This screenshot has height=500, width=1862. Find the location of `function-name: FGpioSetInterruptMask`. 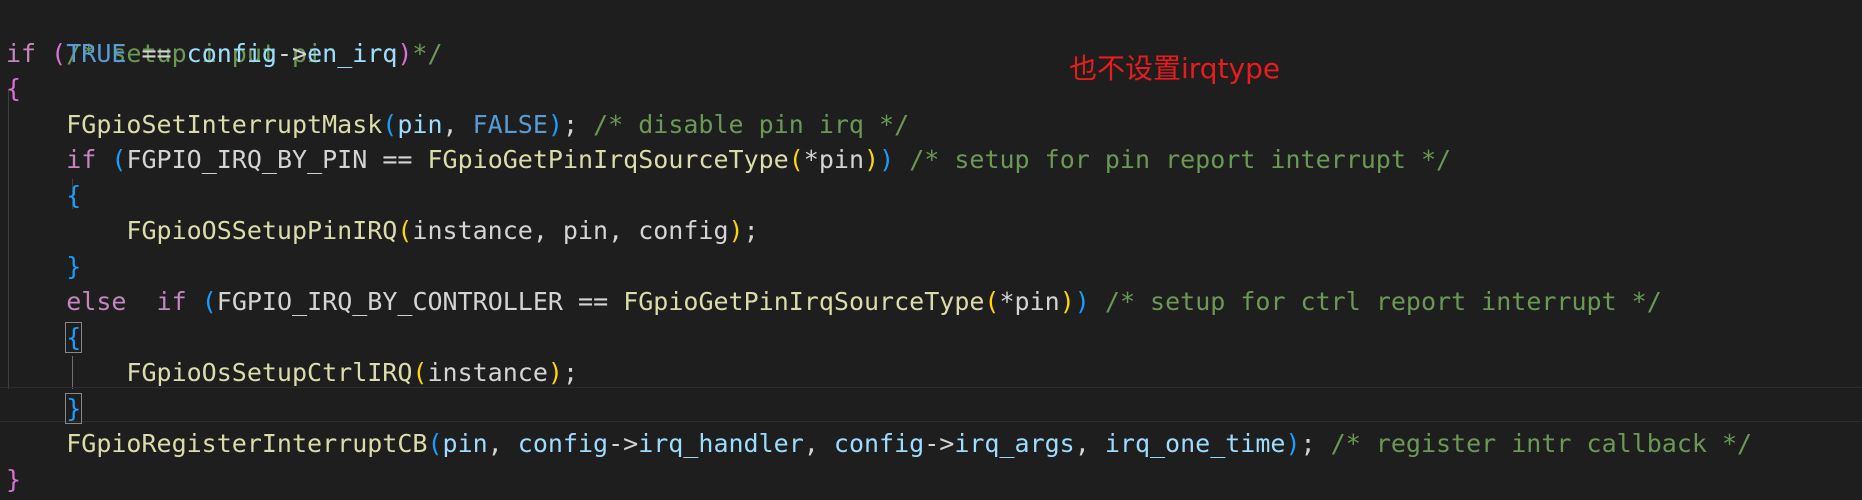

function-name: FGpioSetInterruptMask is located at coordinates (224, 124).